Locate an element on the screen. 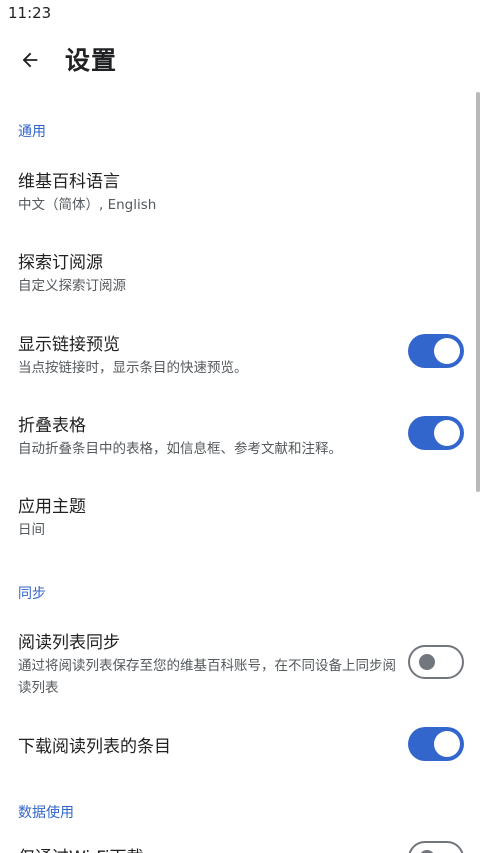 This screenshot has width=480, height=853. pref-reading-list-sync: 阅读列表同步 通过将阅读列表保存至您的维基百科账号，在不同设备上同步阅读列表 is located at coordinates (238, 664).